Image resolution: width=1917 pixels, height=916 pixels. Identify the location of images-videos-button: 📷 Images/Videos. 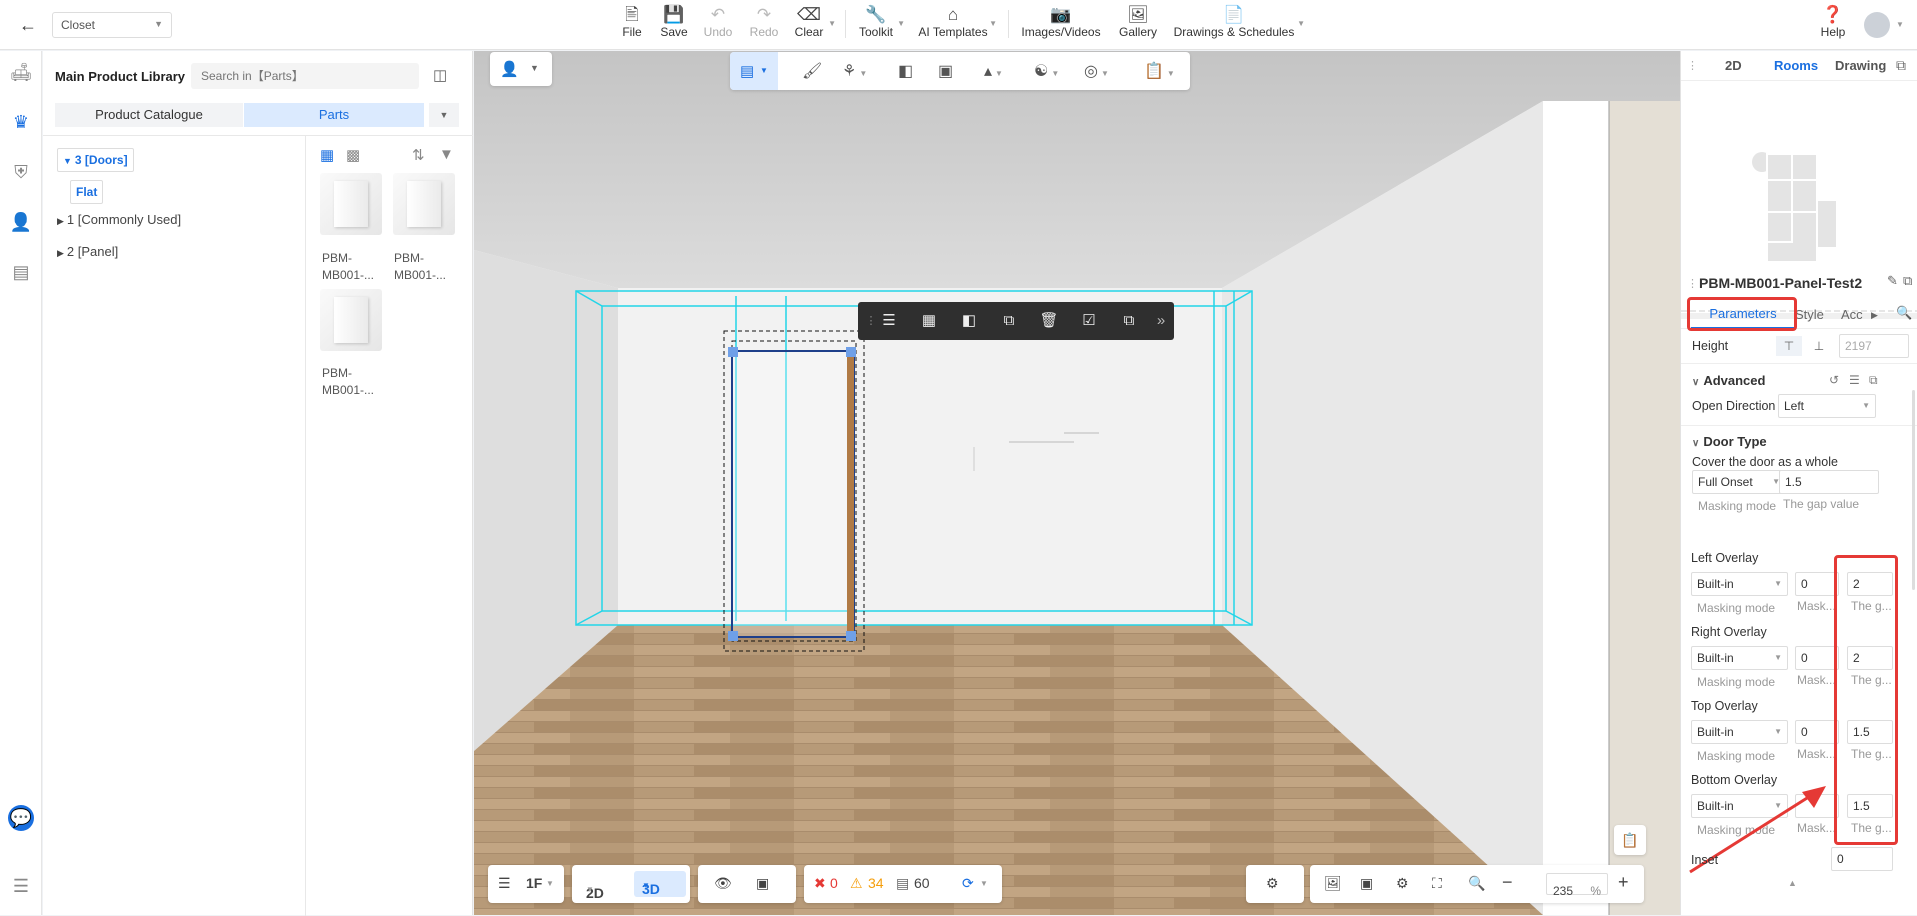
(1061, 25).